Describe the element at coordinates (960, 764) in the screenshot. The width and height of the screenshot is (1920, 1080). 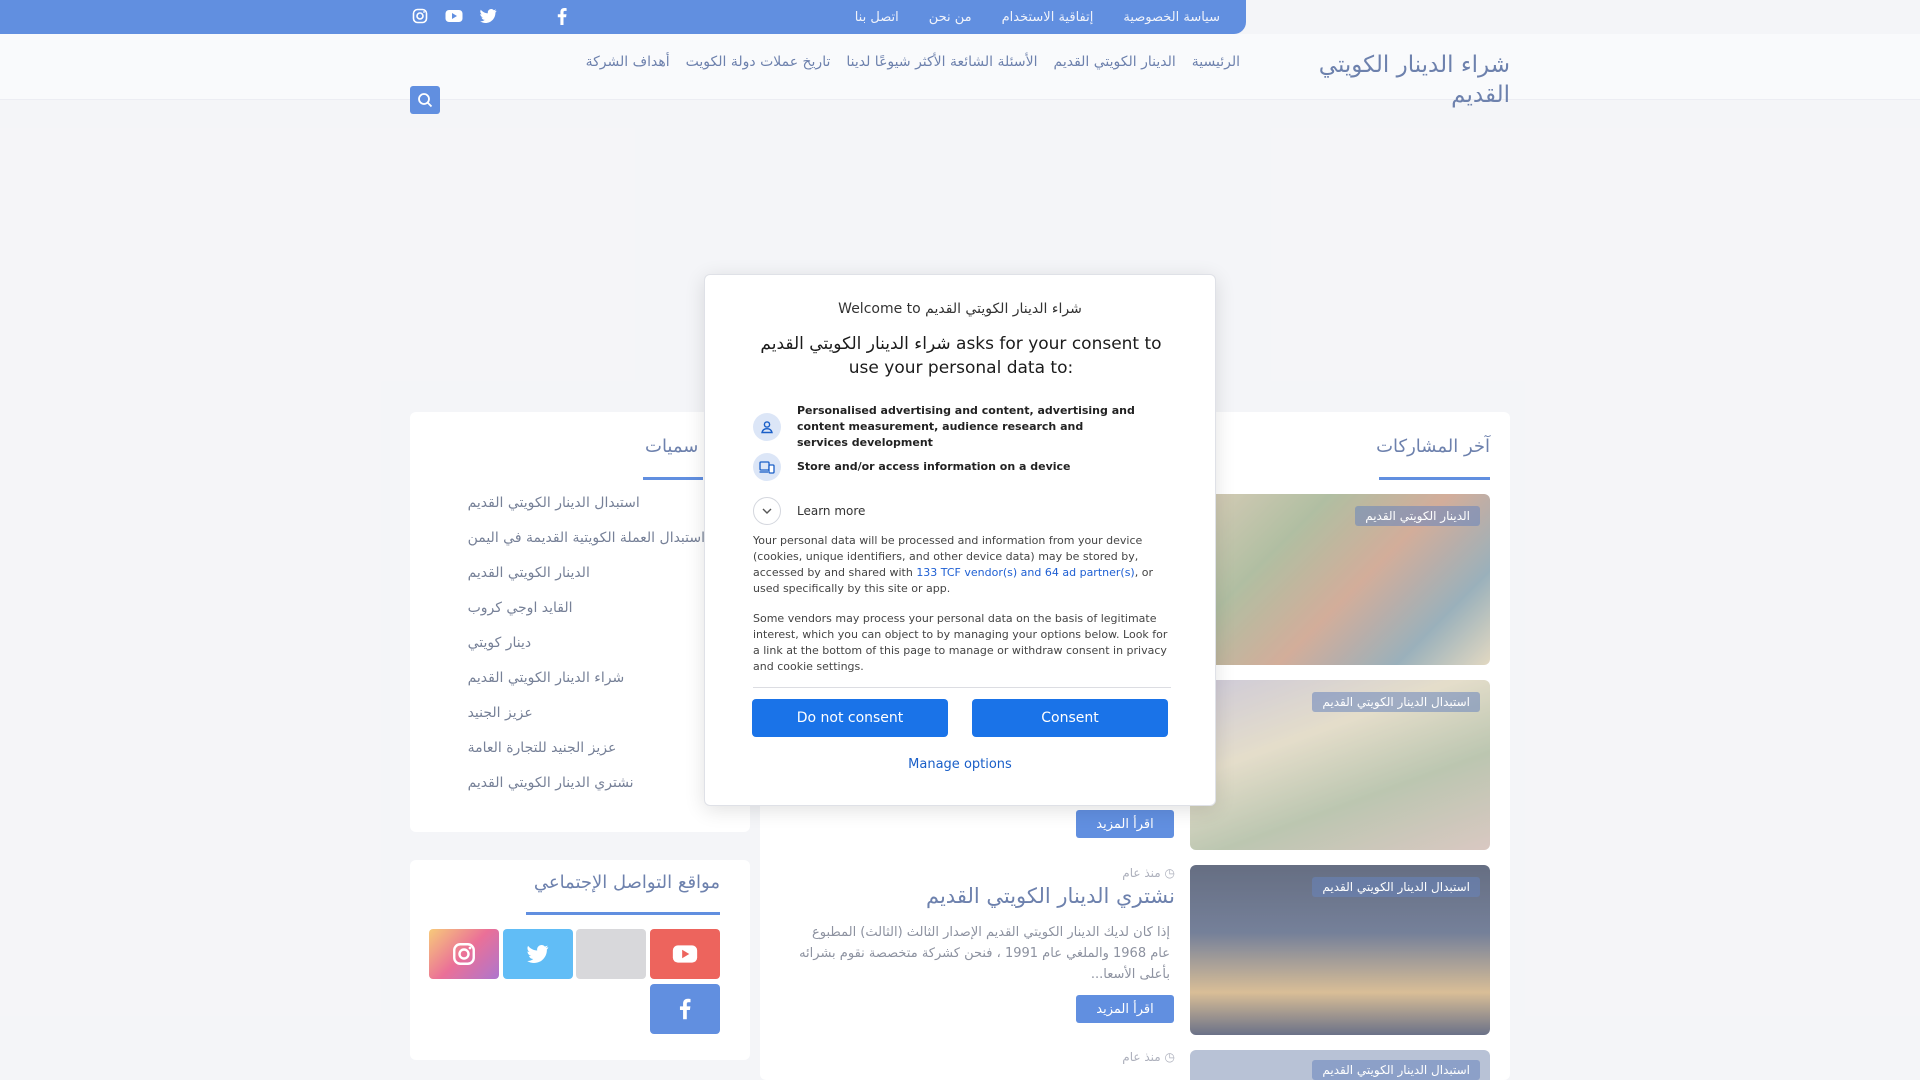
I see `manage-options-link: Manage options` at that location.